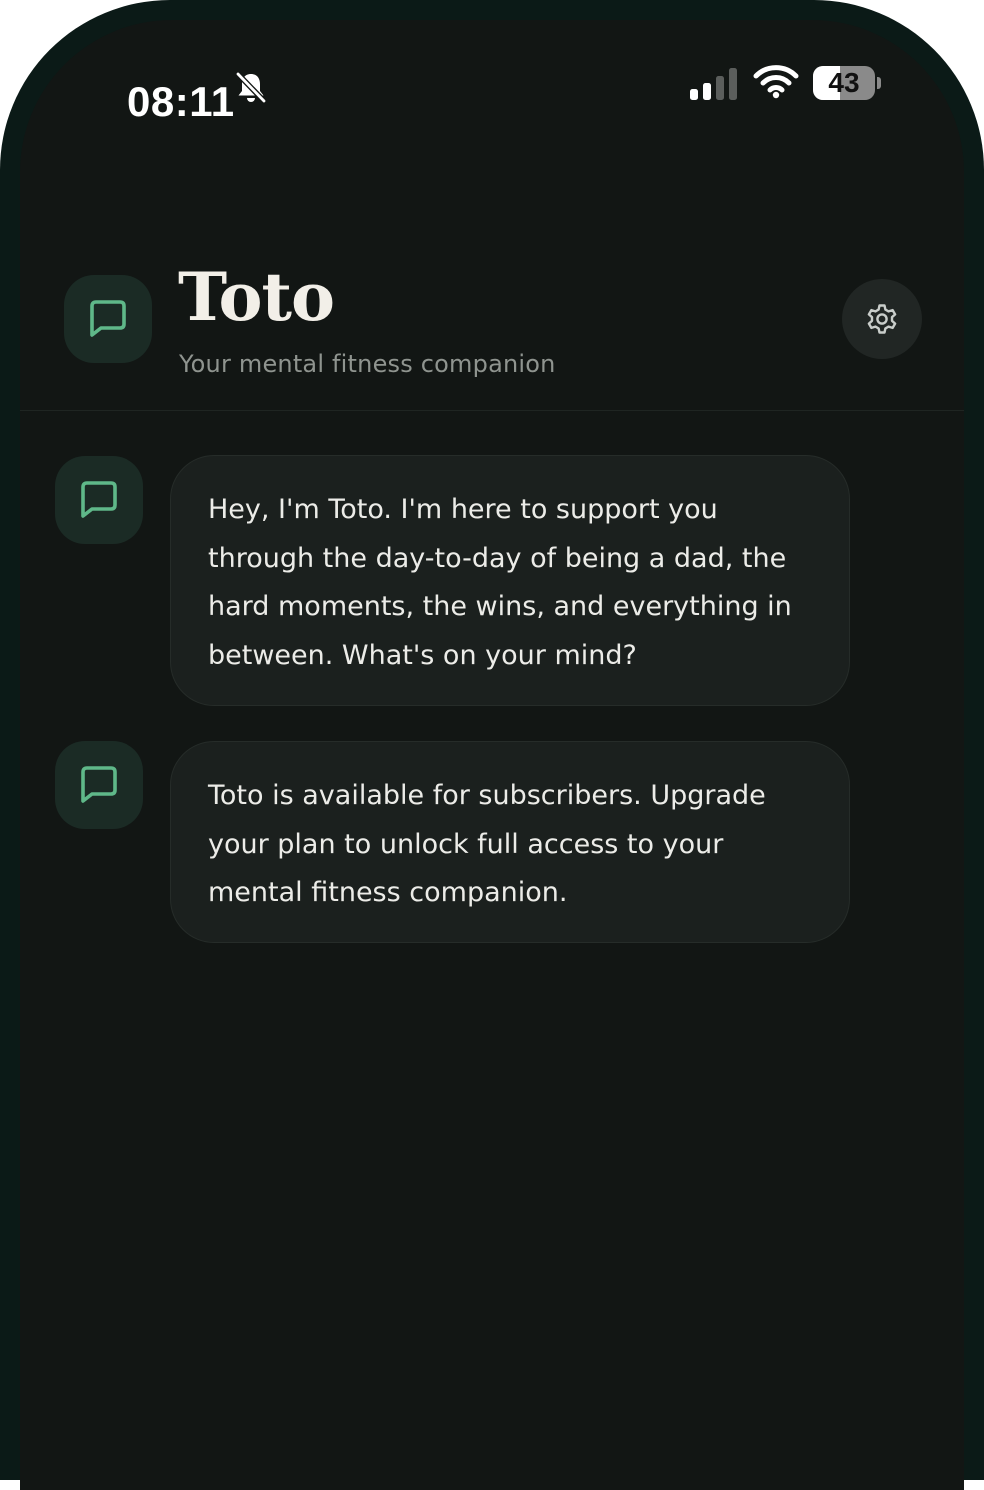 The width and height of the screenshot is (984, 1490). Describe the element at coordinates (367, 364) in the screenshot. I see `app-subtitle: Your mental fitness companion` at that location.